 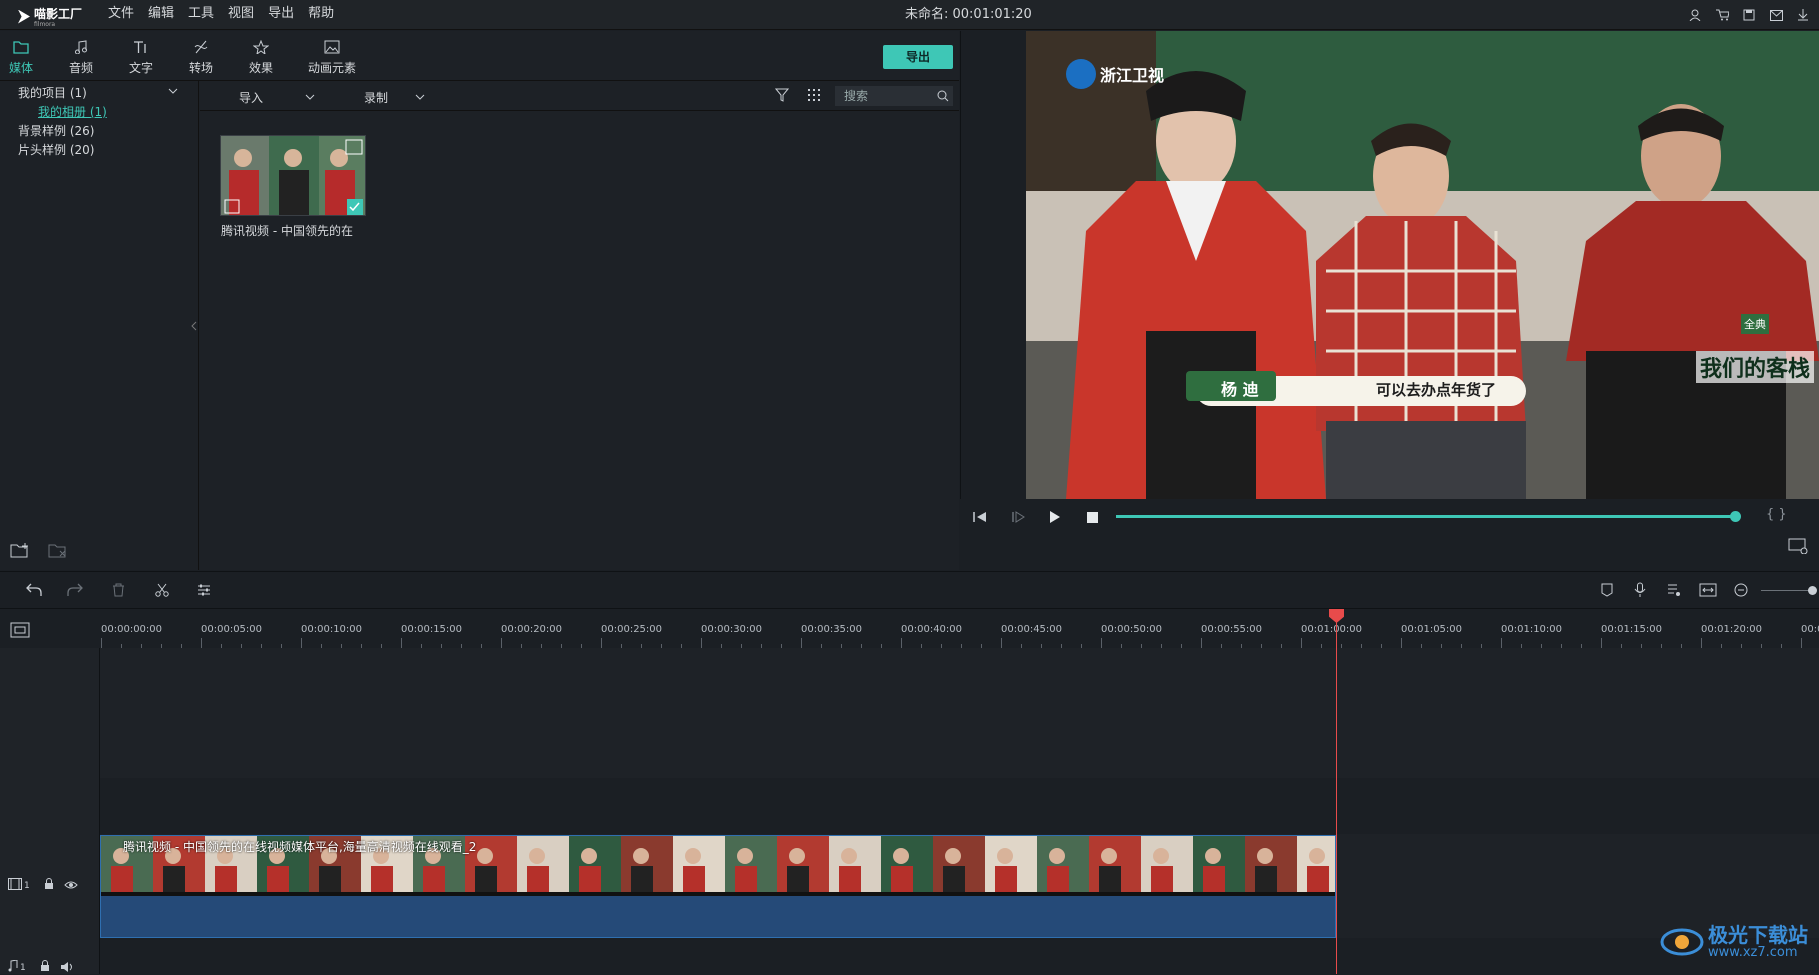 What do you see at coordinates (71, 886) in the screenshot?
I see `eye-icon` at bounding box center [71, 886].